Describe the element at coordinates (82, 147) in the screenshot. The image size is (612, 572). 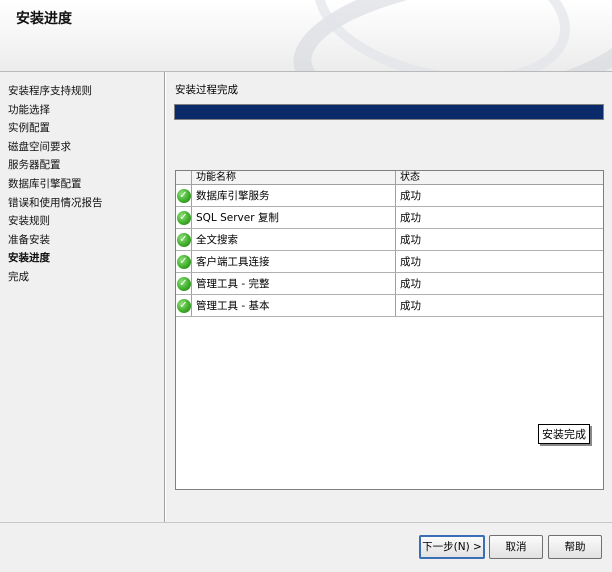
I see `sidebar-item-disk-space-requirements: 磁盘空间要求` at that location.